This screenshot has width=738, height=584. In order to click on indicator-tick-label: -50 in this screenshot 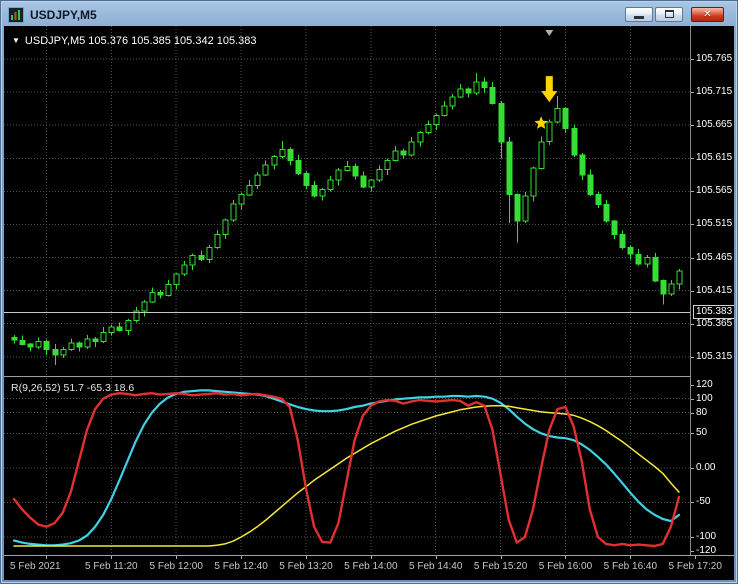, I will do `click(703, 502)`.